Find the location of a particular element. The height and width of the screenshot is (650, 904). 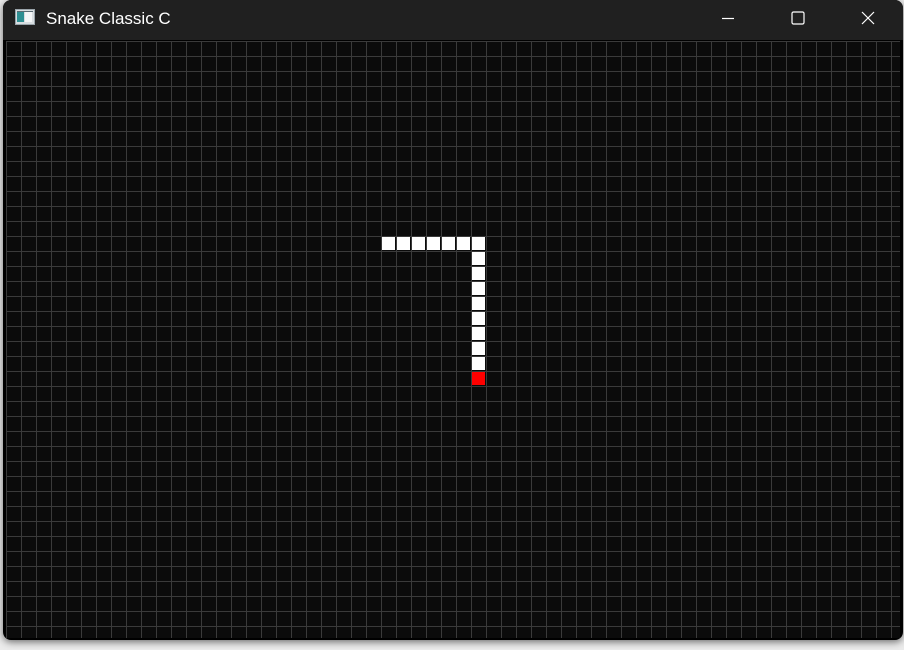

snake-head is located at coordinates (478, 378).